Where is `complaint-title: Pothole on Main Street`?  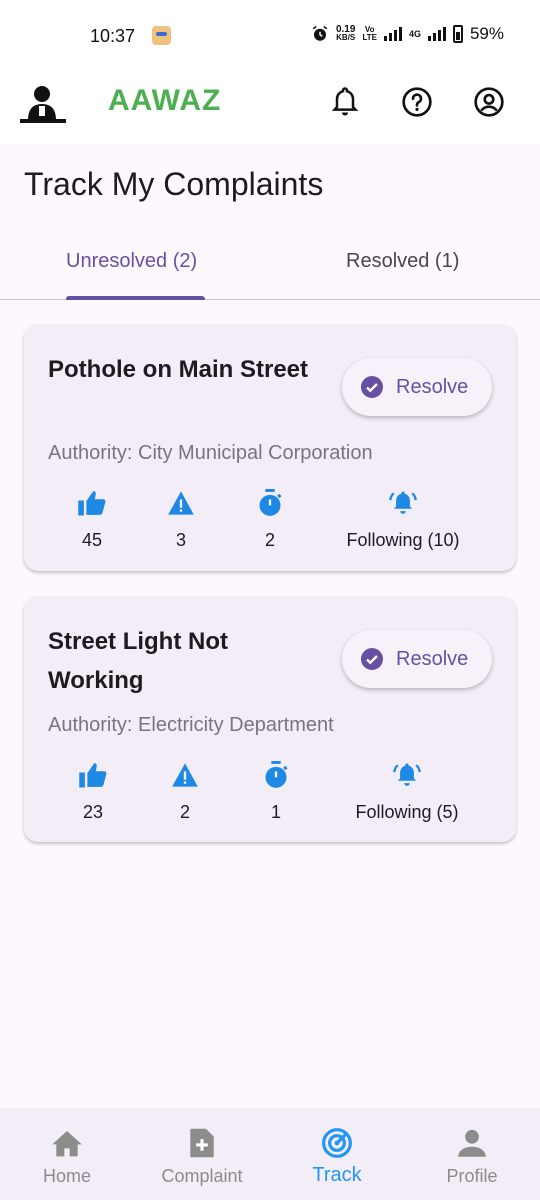 complaint-title: Pothole on Main Street is located at coordinates (178, 369).